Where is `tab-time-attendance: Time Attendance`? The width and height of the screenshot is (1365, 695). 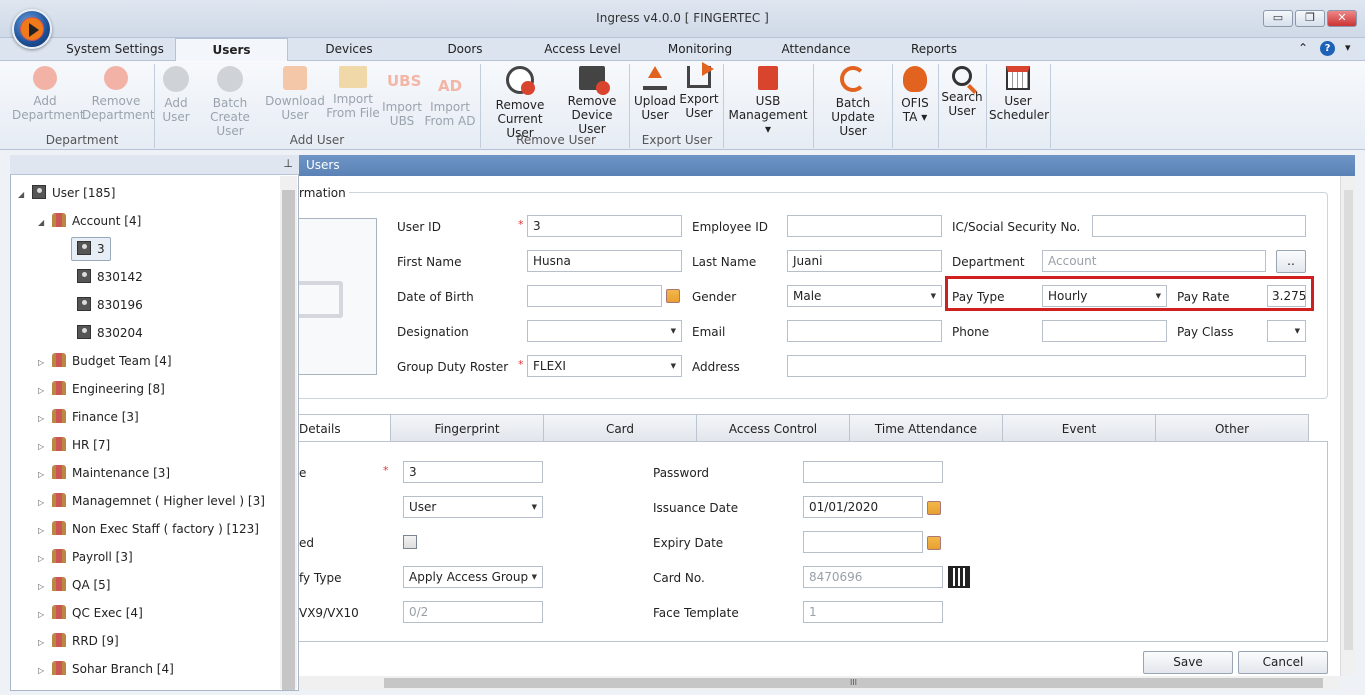 tab-time-attendance: Time Attendance is located at coordinates (926, 428).